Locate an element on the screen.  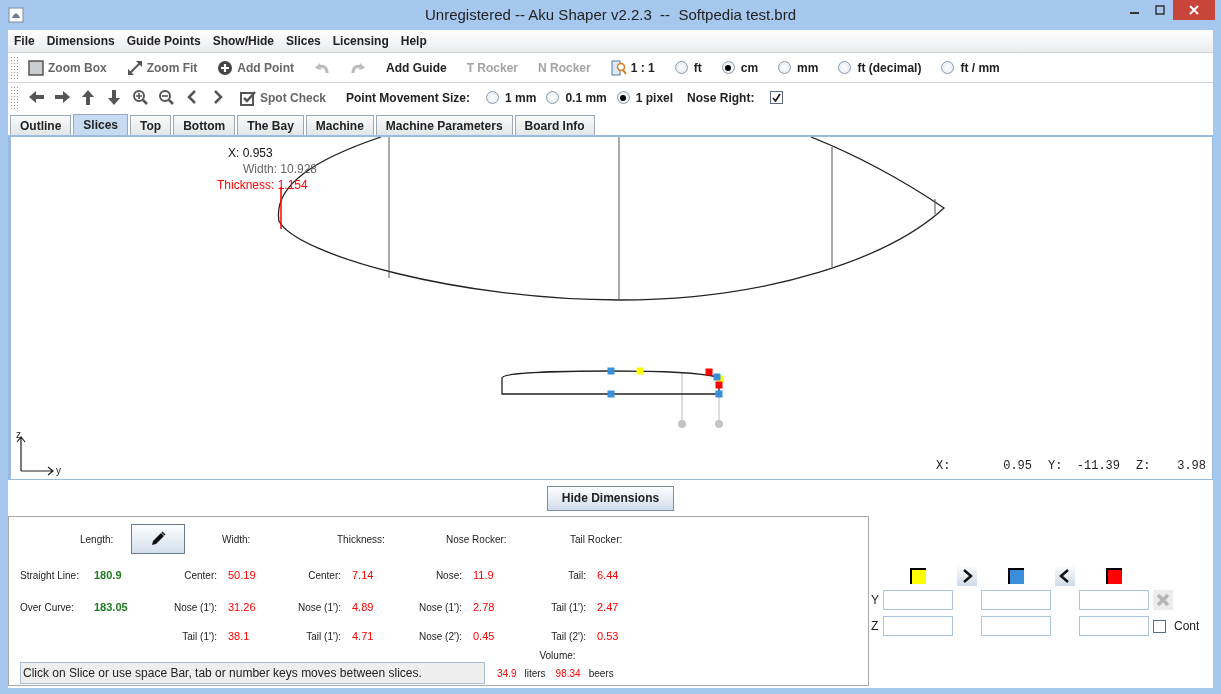
tab: Top is located at coordinates (151, 125).